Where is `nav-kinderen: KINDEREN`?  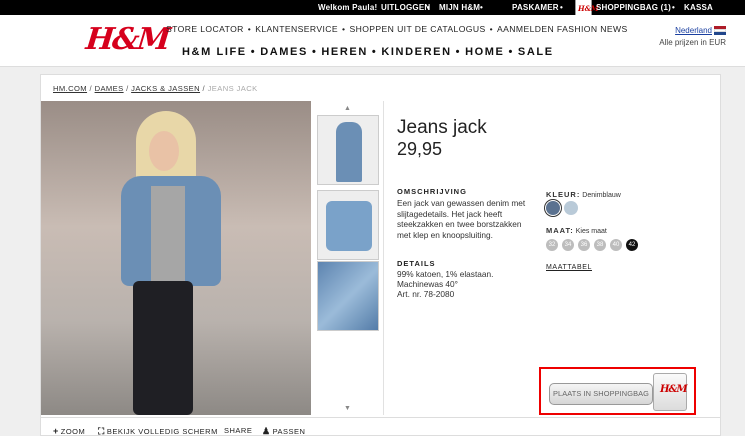
nav-kinderen: KINDEREN is located at coordinates (416, 52).